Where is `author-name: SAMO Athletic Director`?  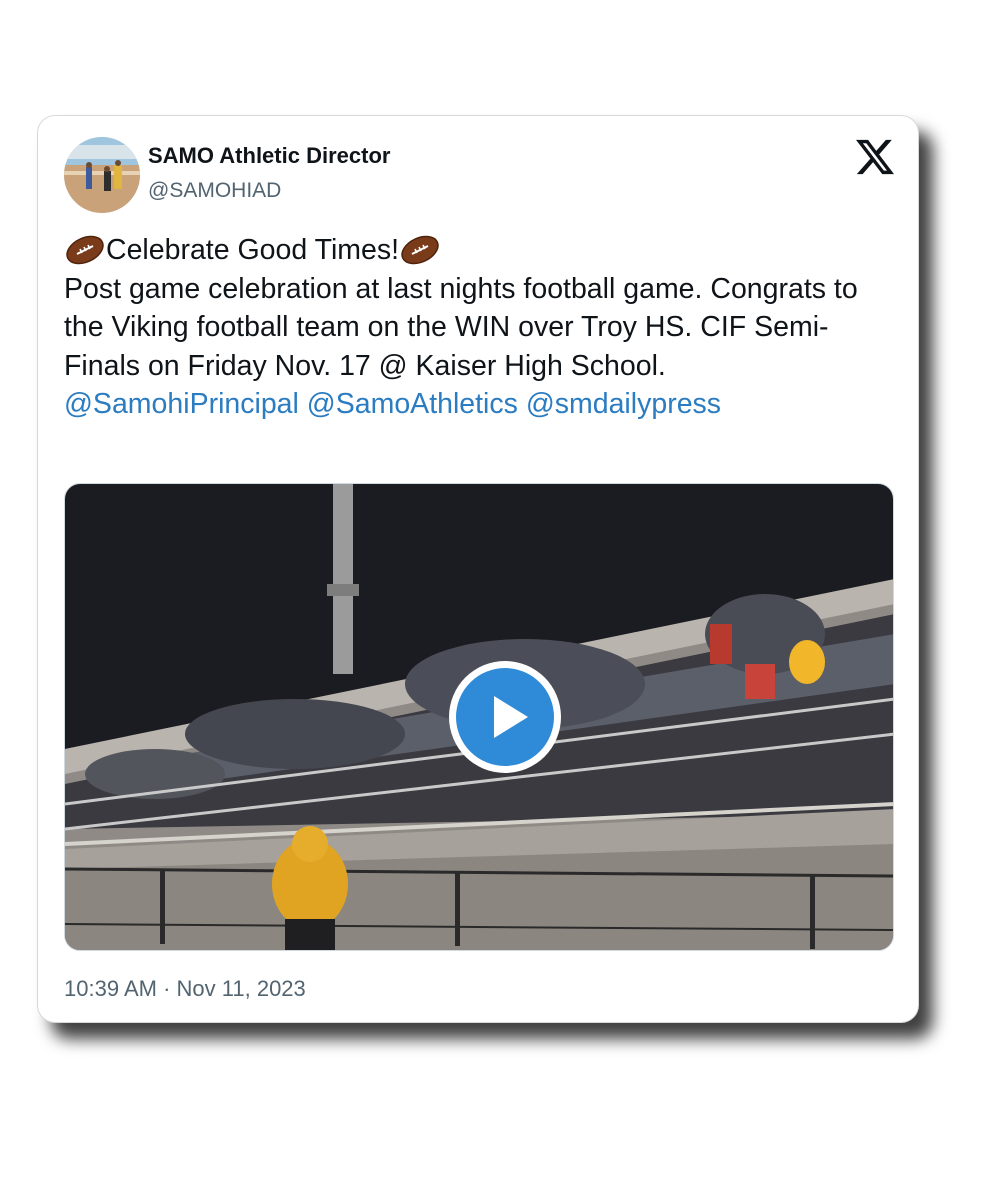
author-name: SAMO Athletic Director is located at coordinates (269, 156).